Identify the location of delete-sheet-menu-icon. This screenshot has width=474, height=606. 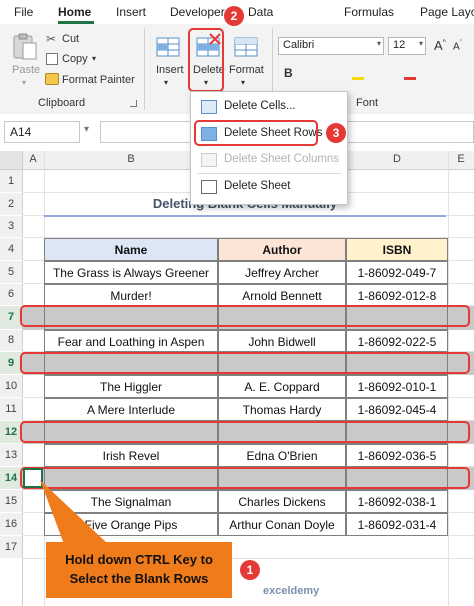
(209, 187).